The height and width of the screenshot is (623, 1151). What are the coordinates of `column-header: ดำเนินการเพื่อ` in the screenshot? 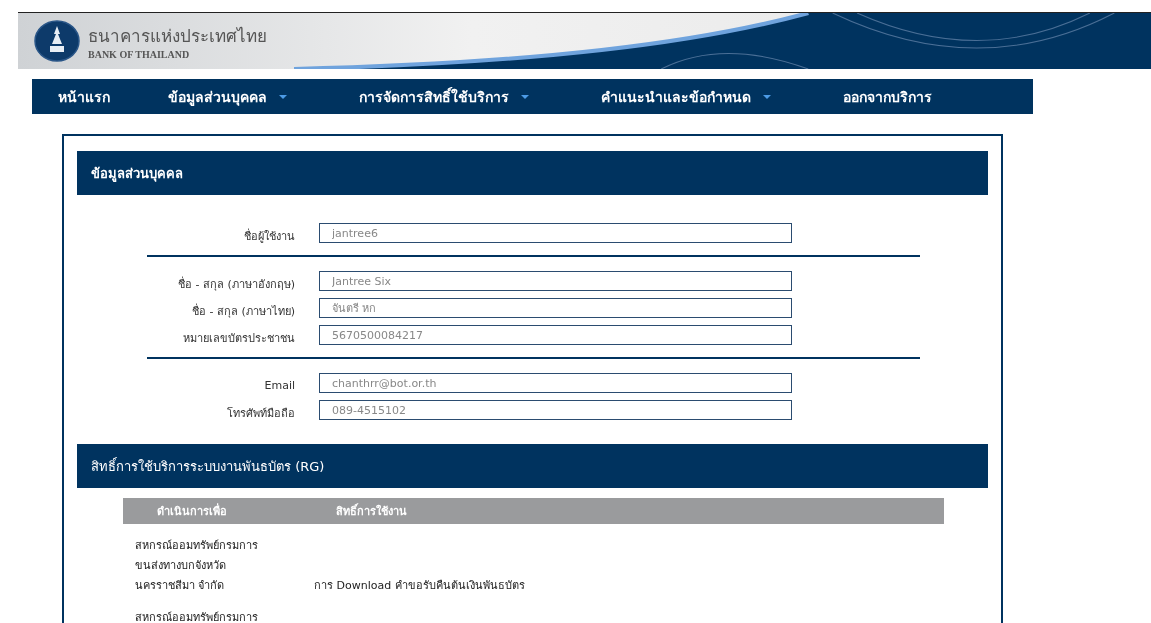 It's located at (212, 511).